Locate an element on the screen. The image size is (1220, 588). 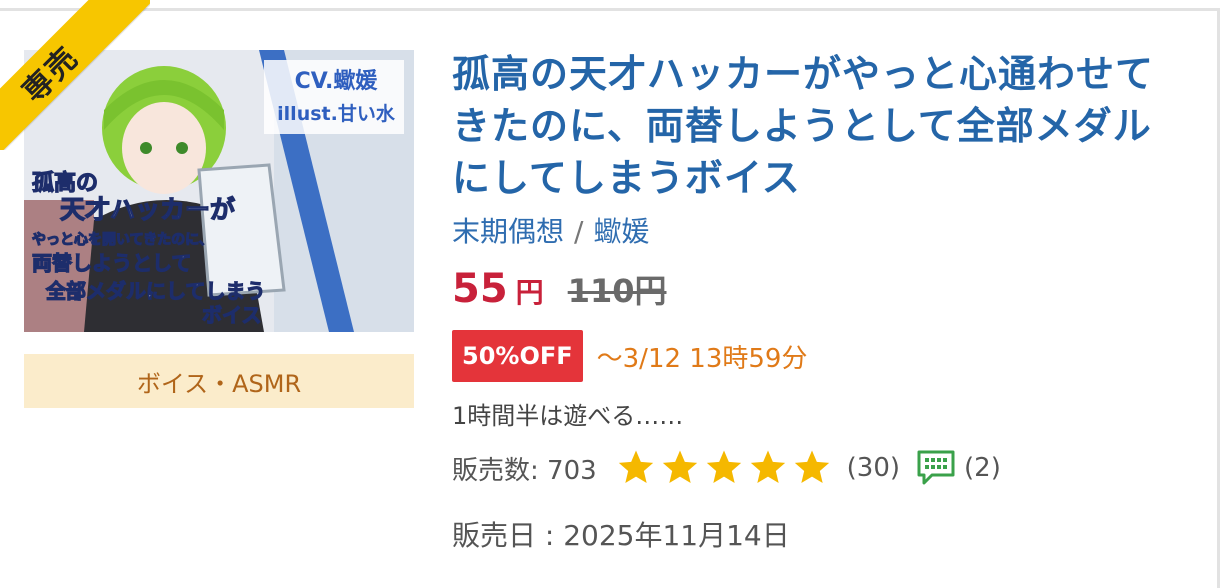
exclusive-ribbon: 専売 is located at coordinates (75, 75).